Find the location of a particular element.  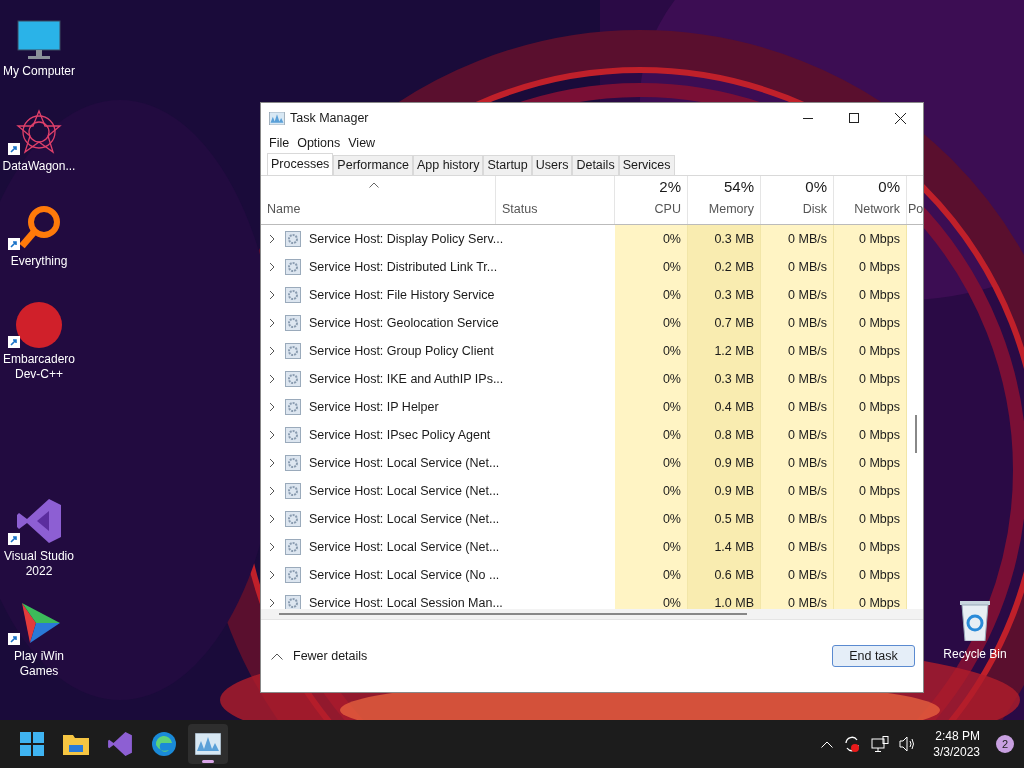

desktop-icon-label: Play iWin Games is located at coordinates (39, 664).